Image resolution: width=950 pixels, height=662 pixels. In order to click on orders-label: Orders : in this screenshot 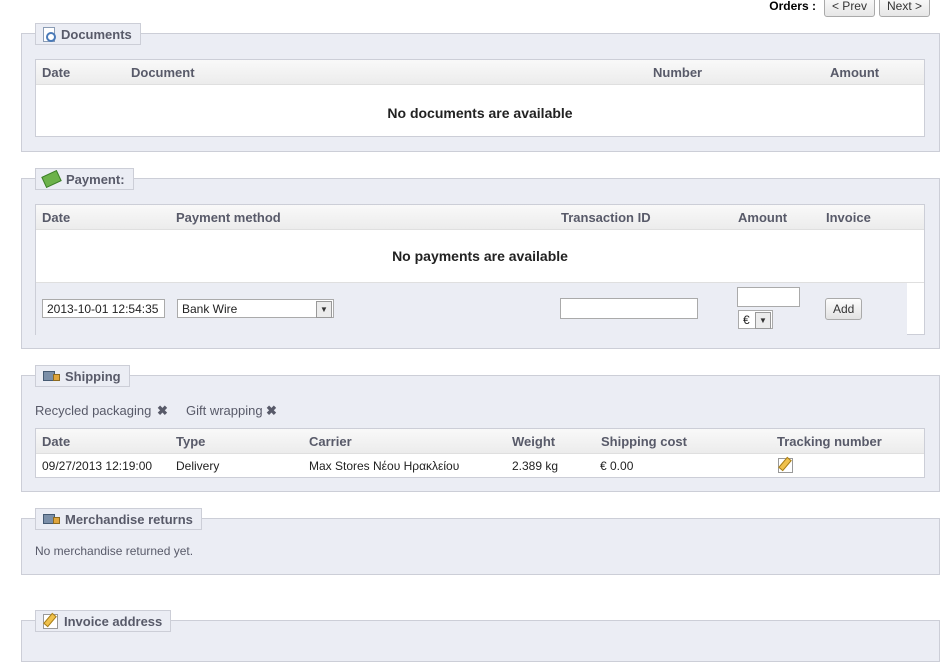, I will do `click(792, 6)`.